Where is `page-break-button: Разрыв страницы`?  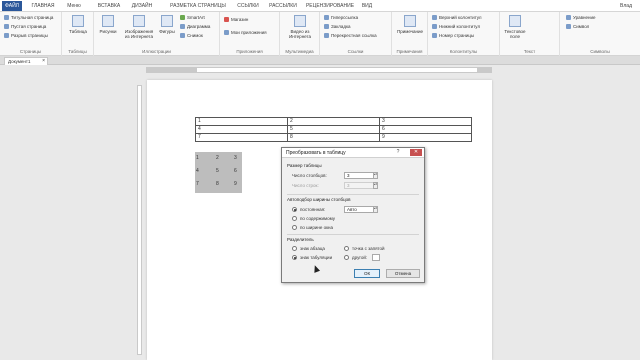
page-break-button: Разрыв страницы is located at coordinates (26, 36).